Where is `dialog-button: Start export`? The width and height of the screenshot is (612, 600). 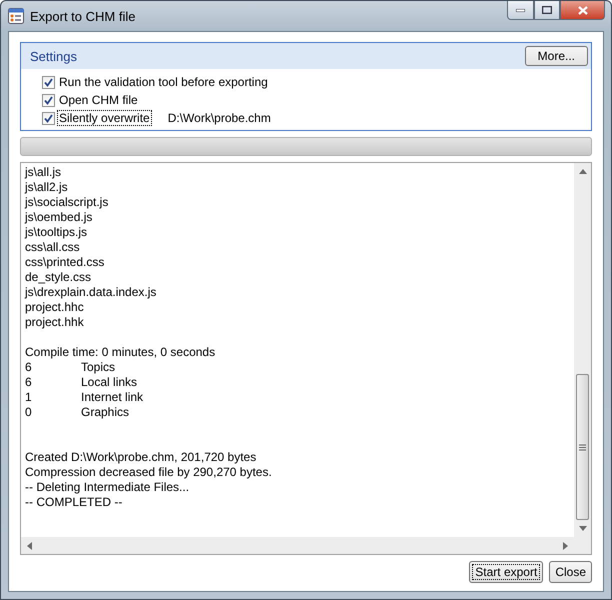
dialog-button: Start export is located at coordinates (506, 572).